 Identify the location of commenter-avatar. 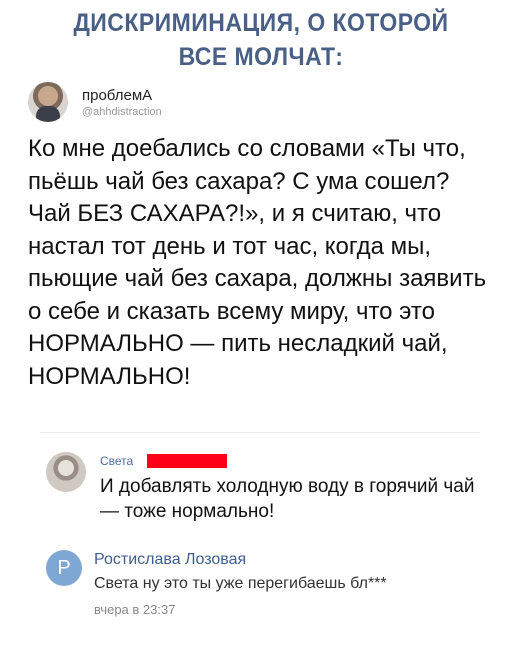
(66, 472).